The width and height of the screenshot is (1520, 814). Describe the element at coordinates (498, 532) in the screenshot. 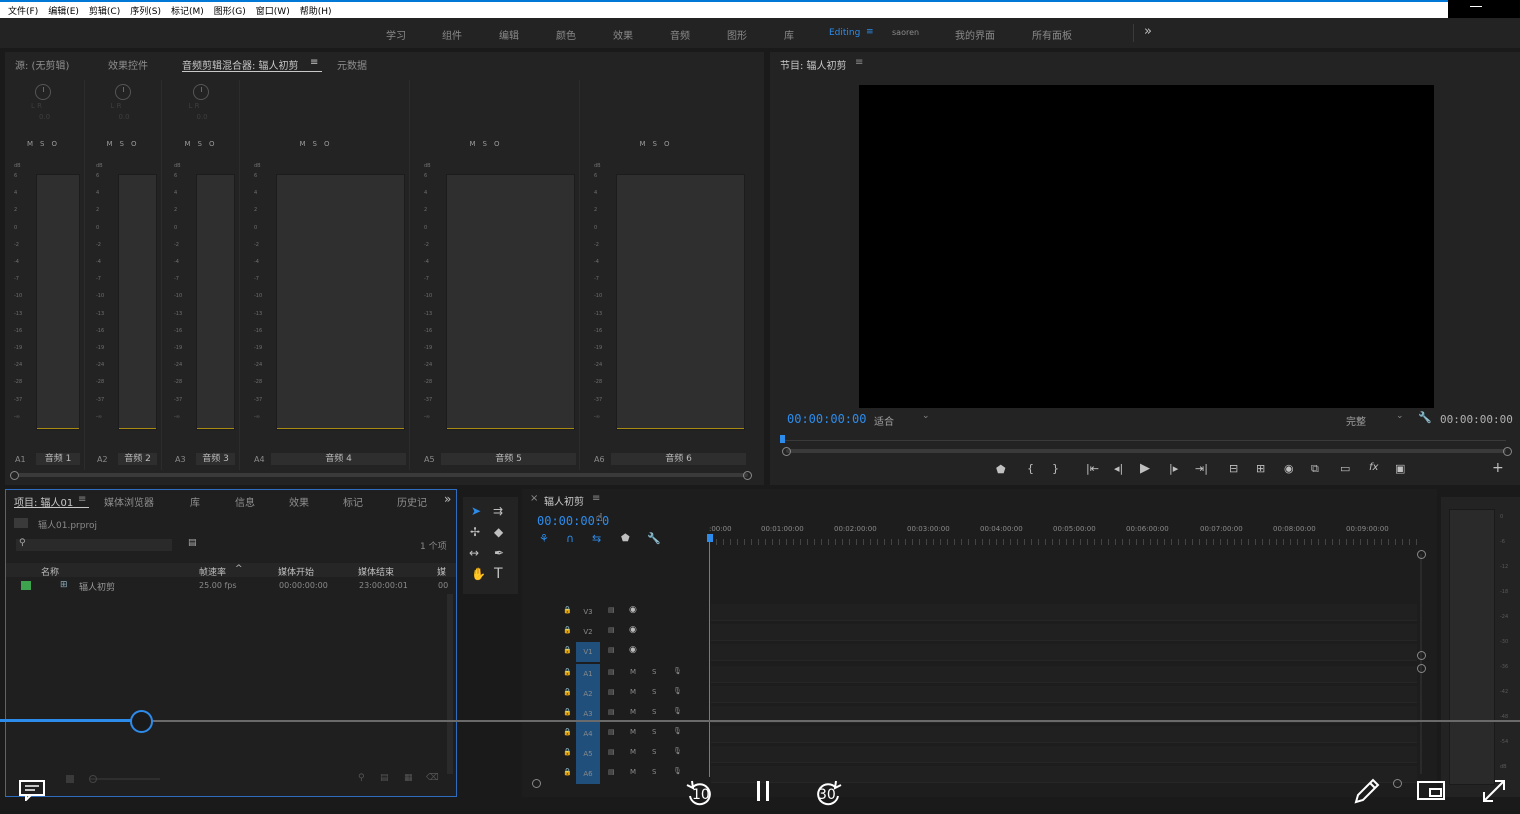

I see `razor-tool-icon: ◆` at that location.